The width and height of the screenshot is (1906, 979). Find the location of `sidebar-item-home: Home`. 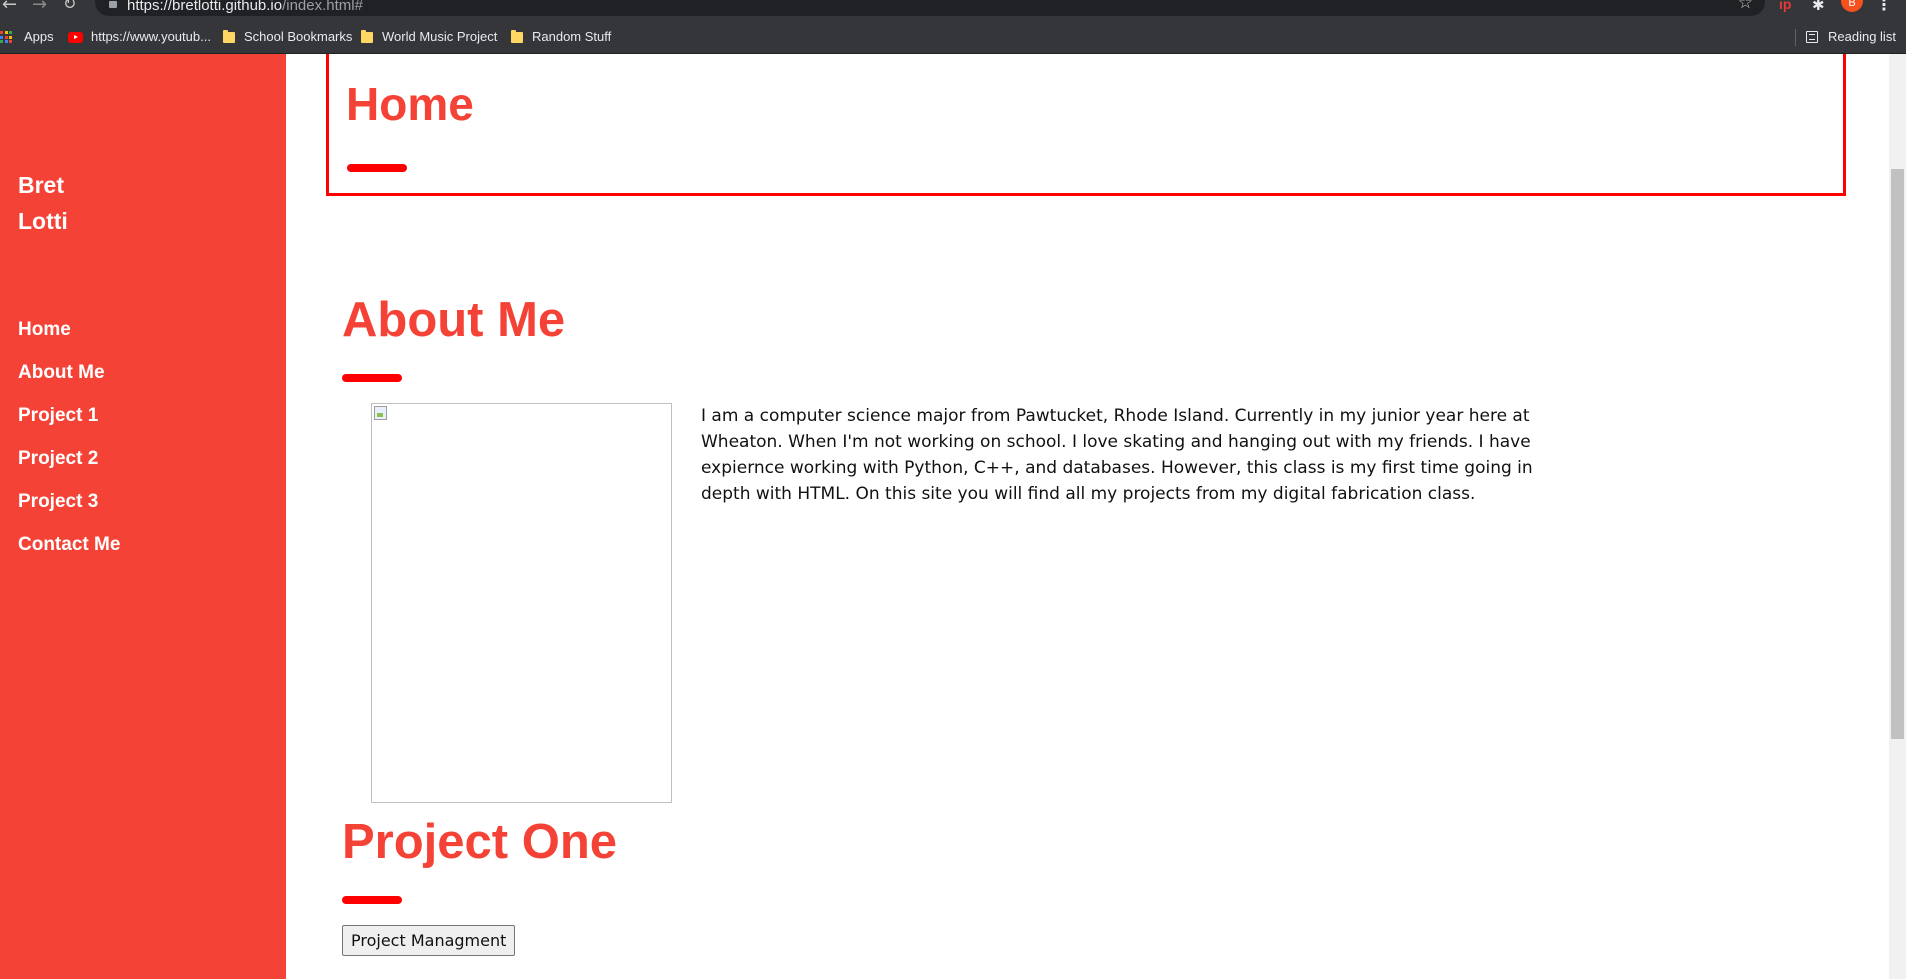

sidebar-item-home: Home is located at coordinates (69, 329).